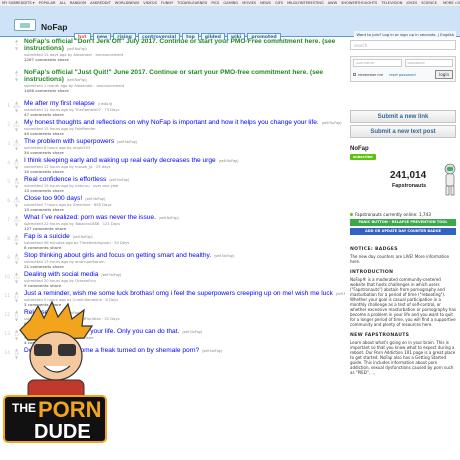 The width and height of the screenshot is (460, 460). Describe the element at coordinates (448, 3) in the screenshot. I see `topbar-more-link: MORE »` at that location.